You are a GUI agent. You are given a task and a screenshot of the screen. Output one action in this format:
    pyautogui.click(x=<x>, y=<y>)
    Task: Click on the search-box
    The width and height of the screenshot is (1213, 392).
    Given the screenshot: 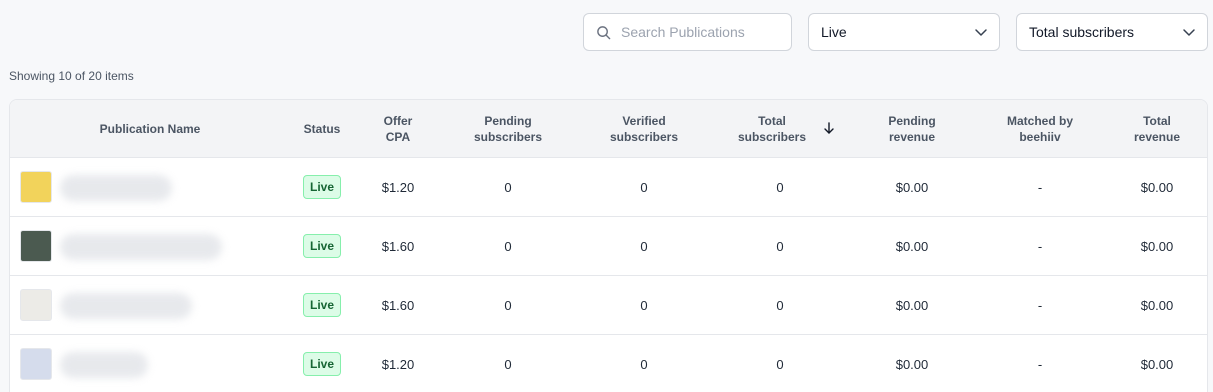 What is the action you would take?
    pyautogui.click(x=687, y=32)
    